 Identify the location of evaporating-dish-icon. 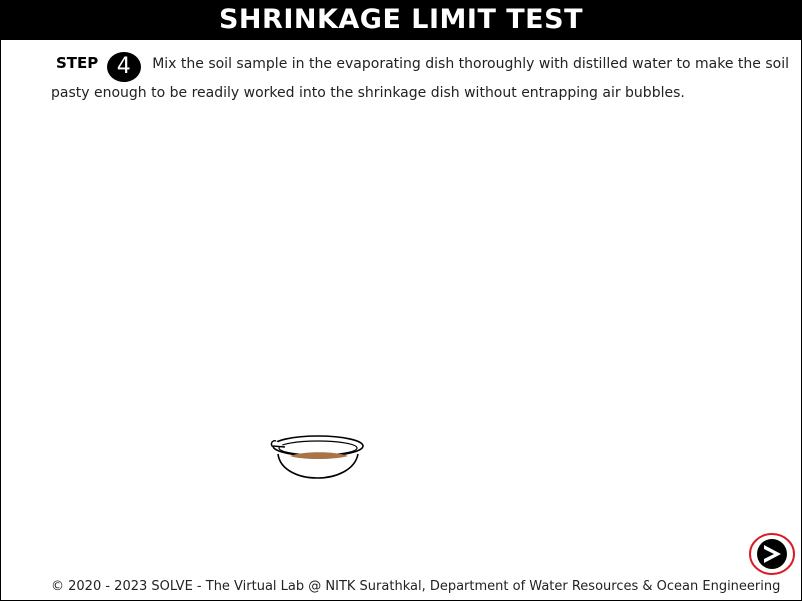
(318, 460).